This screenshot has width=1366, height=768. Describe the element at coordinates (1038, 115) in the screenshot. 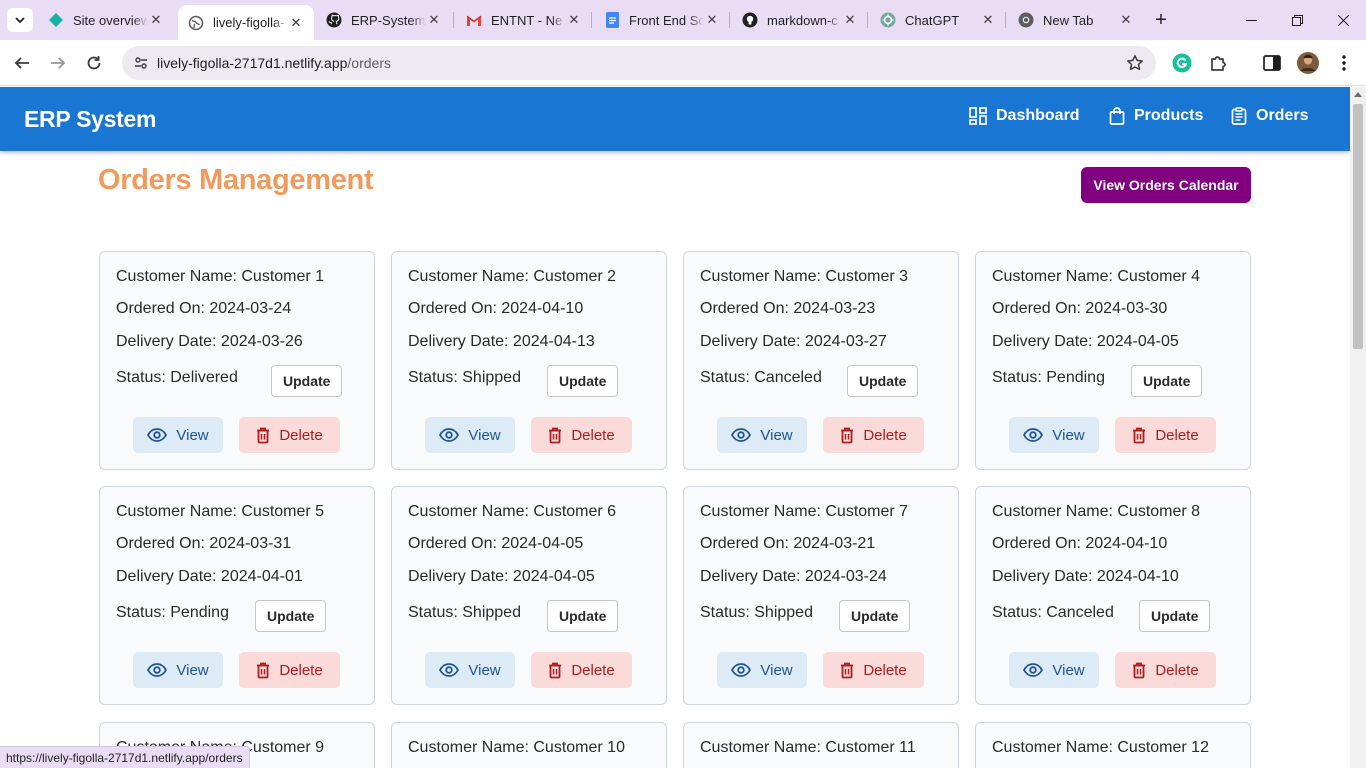

I see `nav-dashboard-label: Dashboard` at that location.